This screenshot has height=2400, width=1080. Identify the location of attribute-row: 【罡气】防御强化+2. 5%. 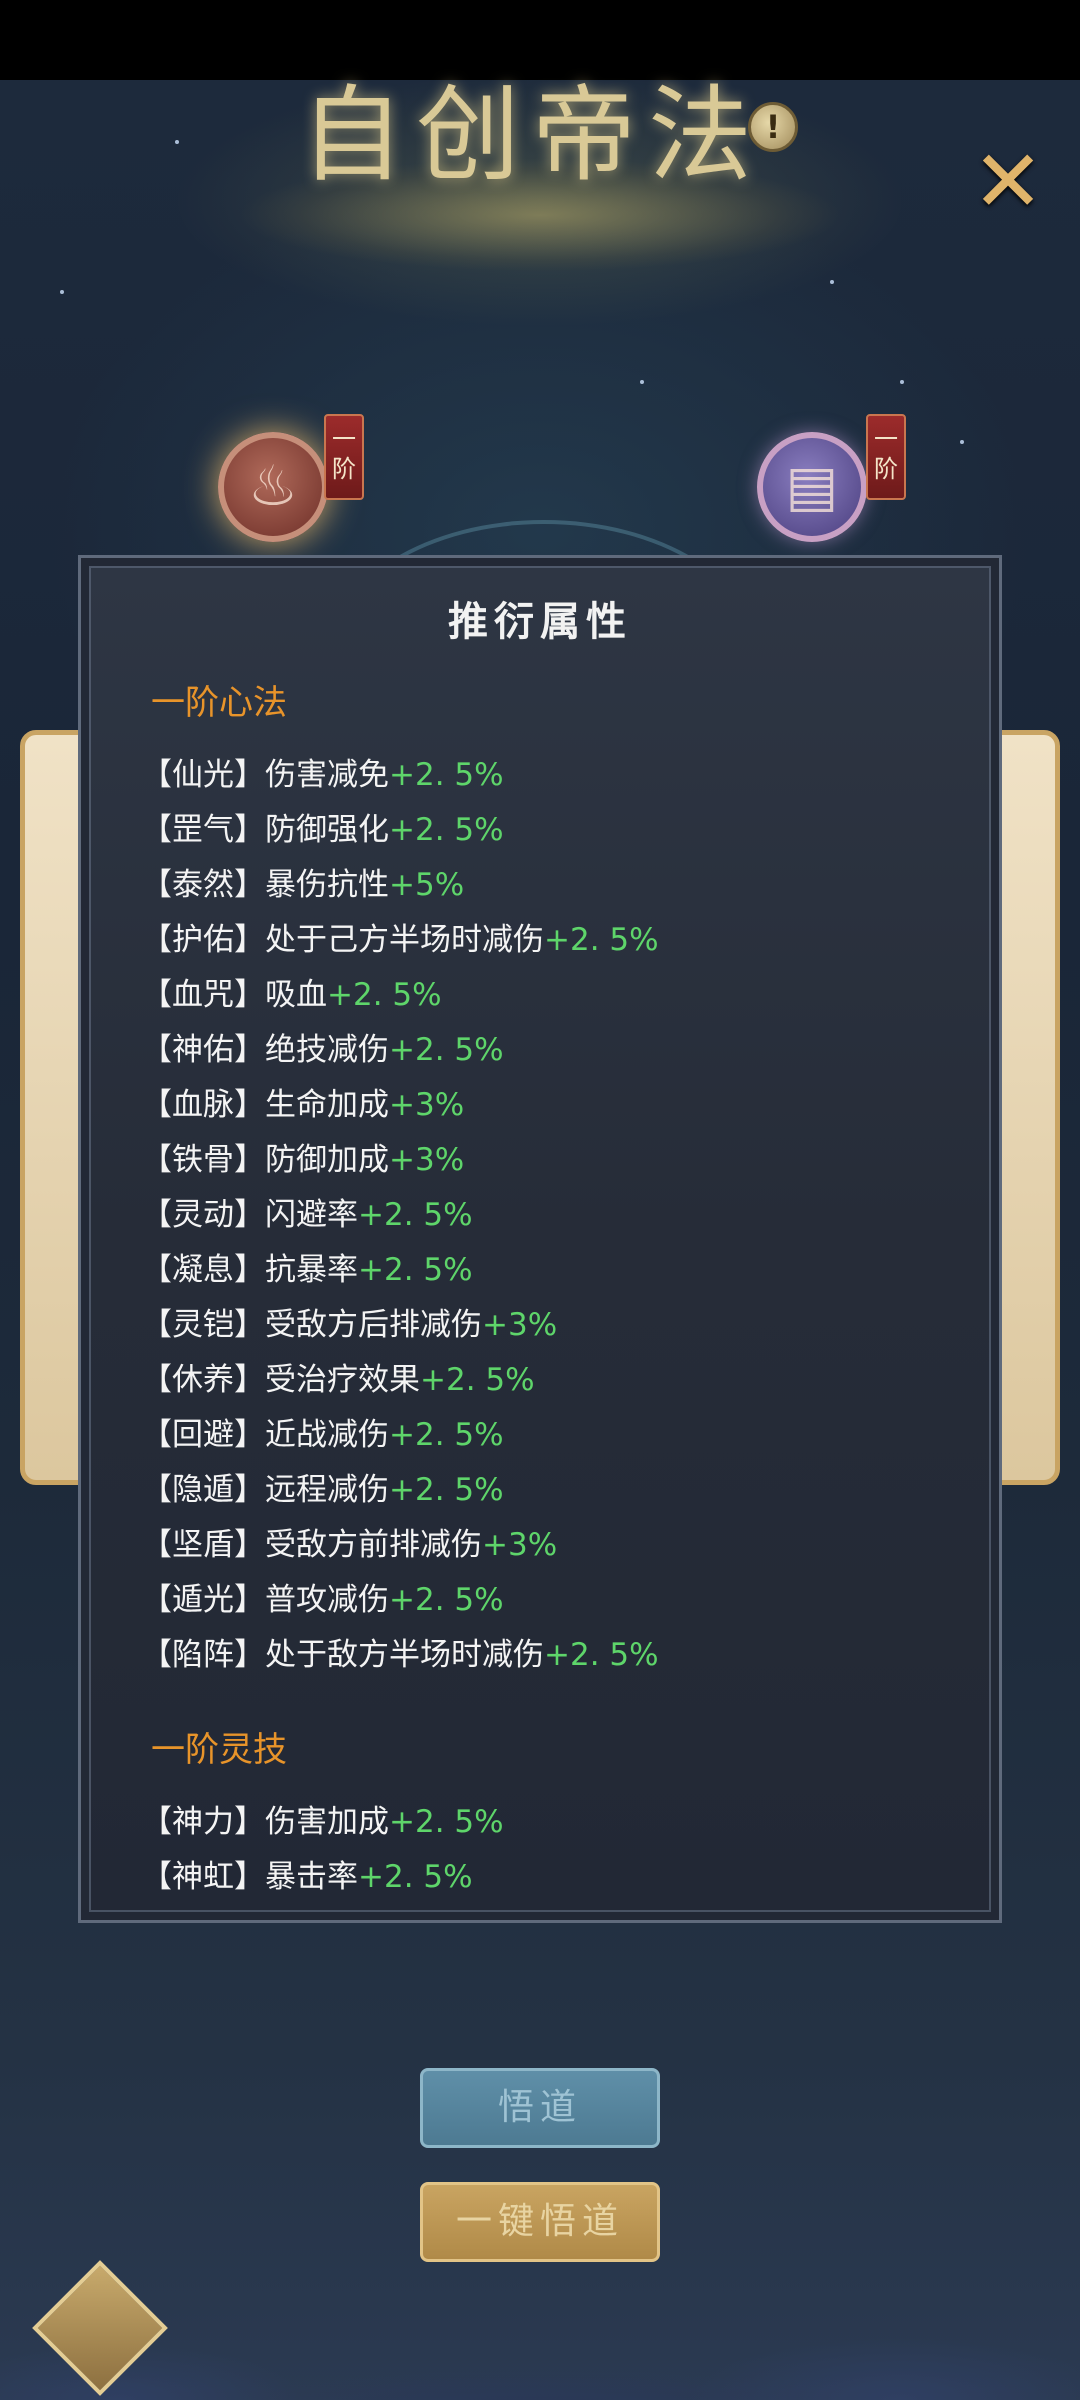
(570, 830).